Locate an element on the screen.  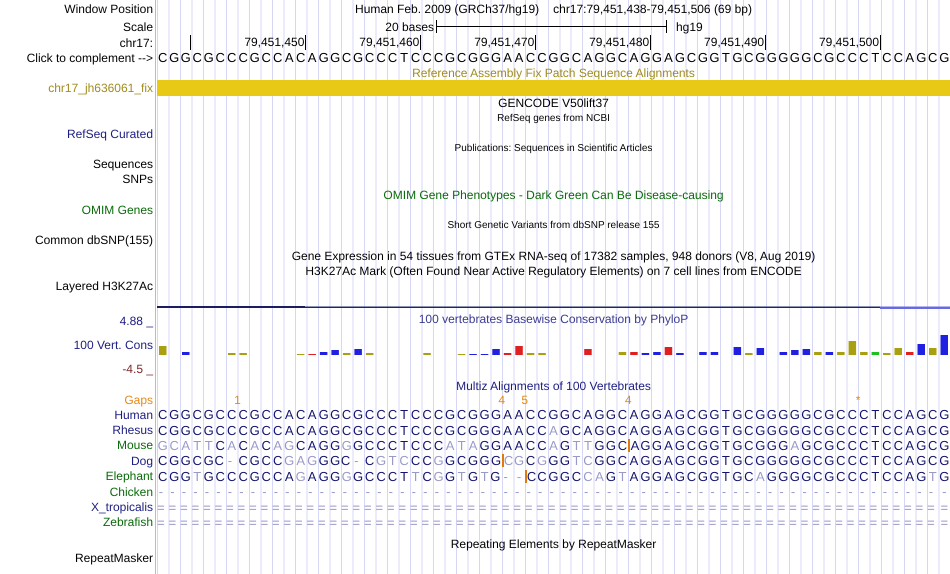
species-label: Chicken is located at coordinates (131, 492).